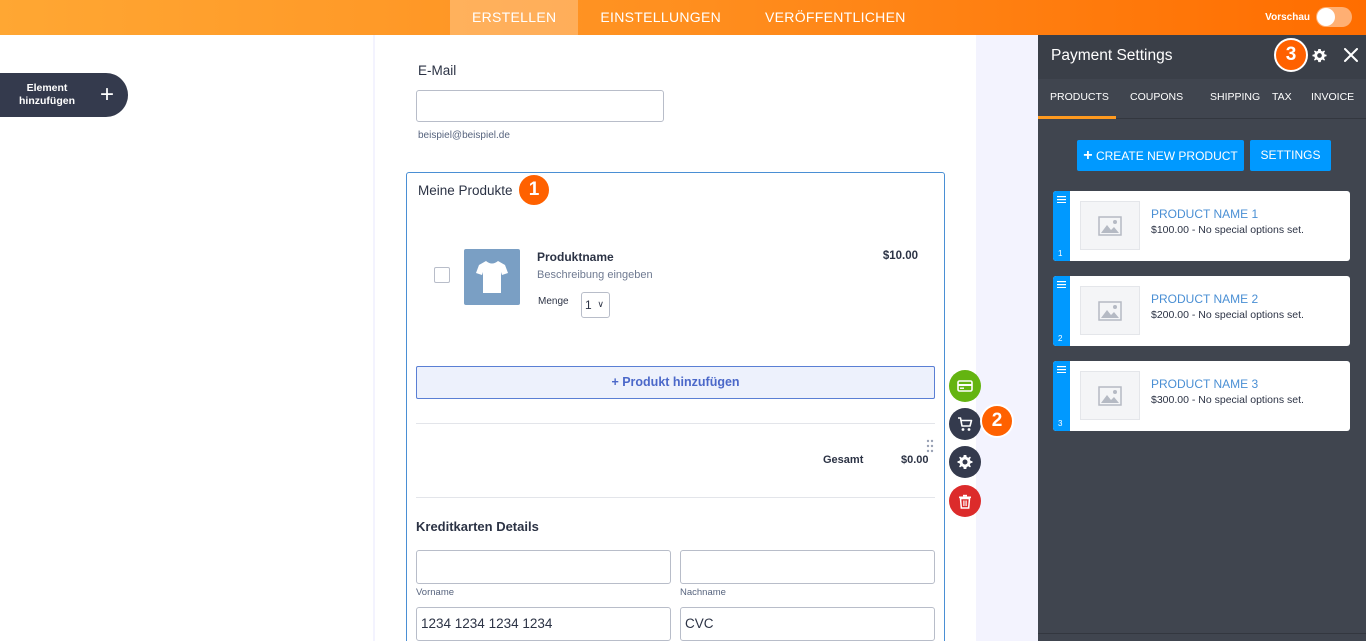  What do you see at coordinates (1227, 400) in the screenshot?
I see `product-card-details: $300.00 - No special options set.` at bounding box center [1227, 400].